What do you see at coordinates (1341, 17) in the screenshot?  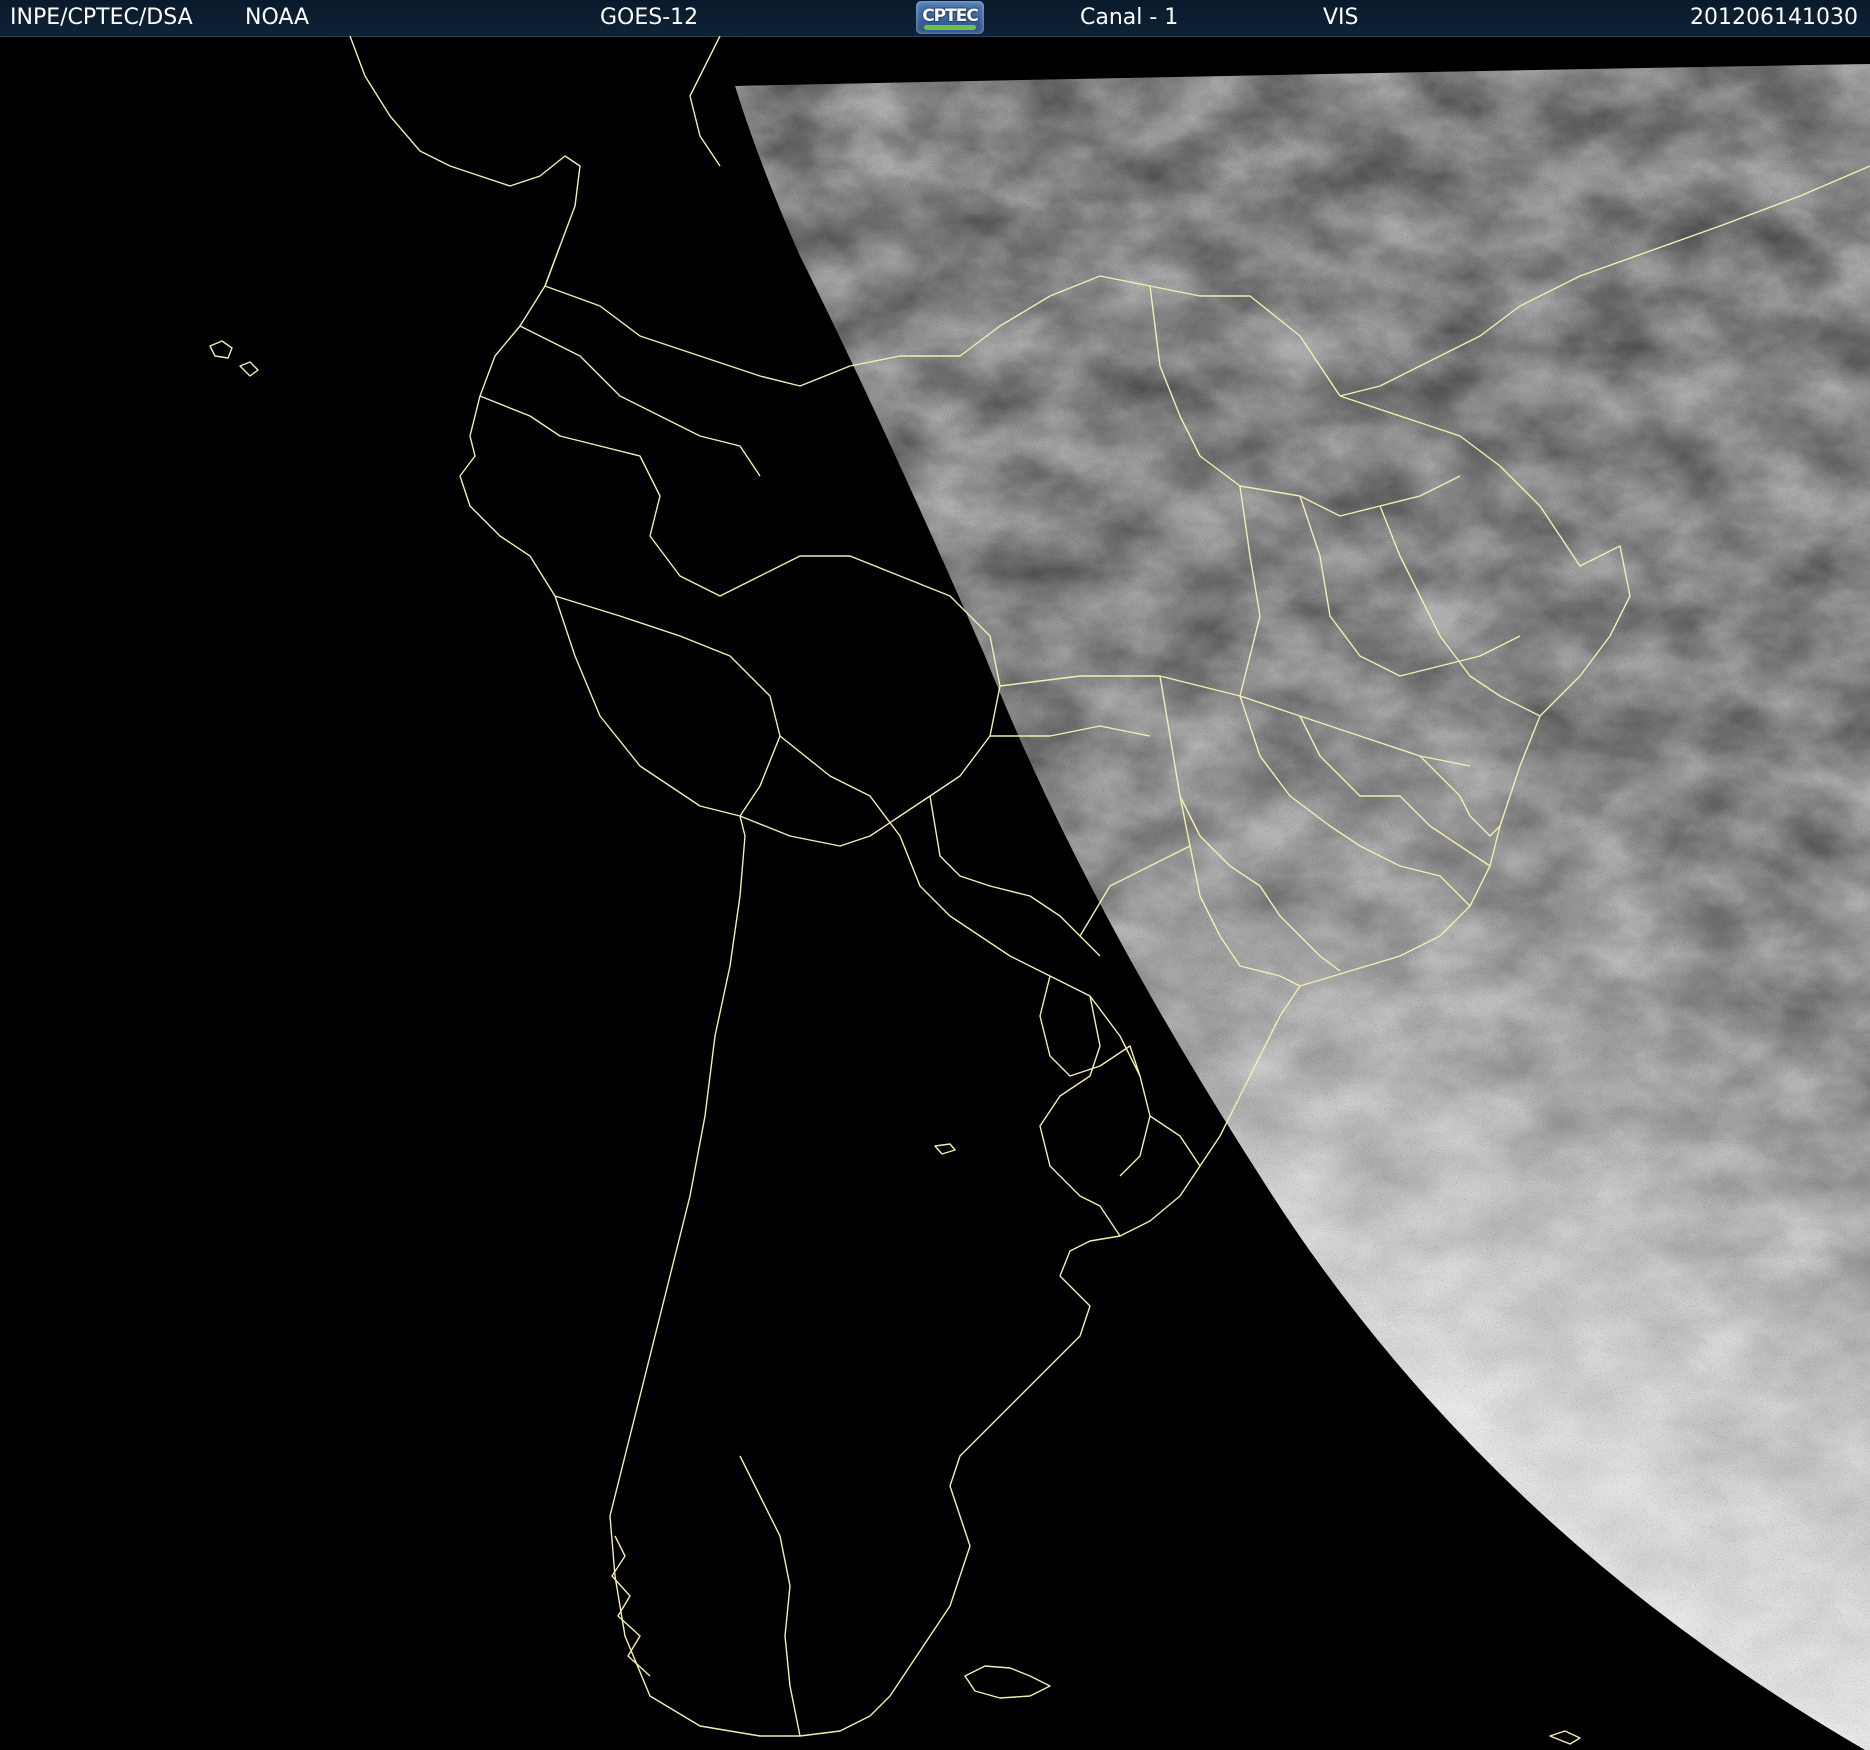 I see `band-label: VIS` at bounding box center [1341, 17].